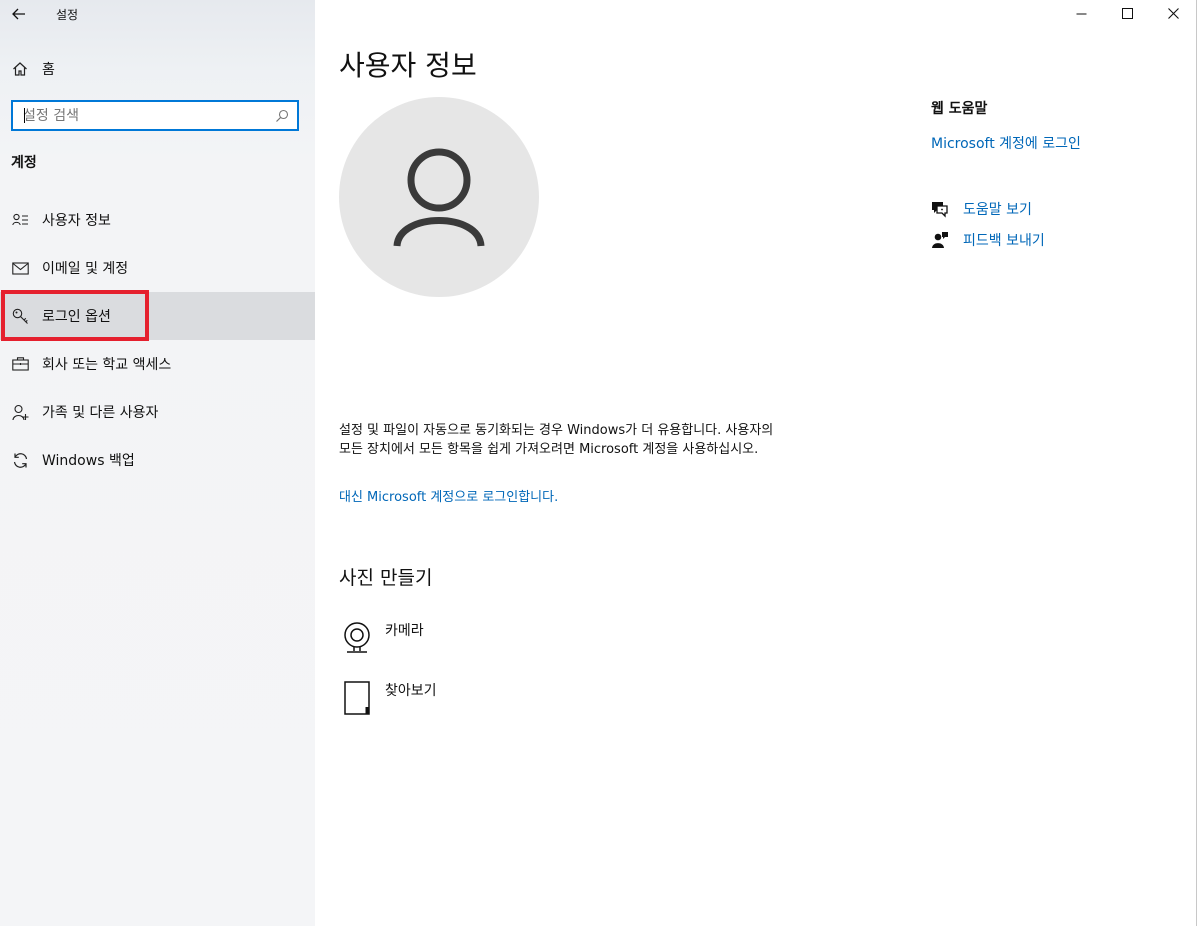 The height and width of the screenshot is (926, 1197). I want to click on window-controls, so click(1127, 13).